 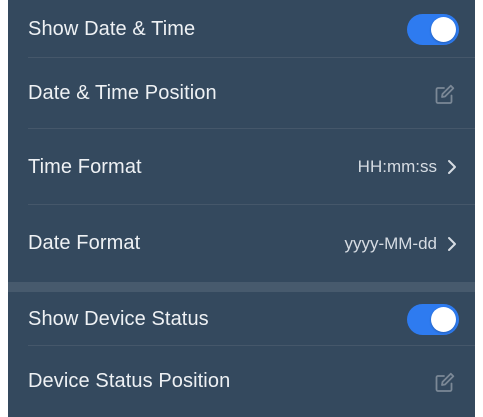 I want to click on show-date-time-label: Show Date & Time, so click(x=112, y=28).